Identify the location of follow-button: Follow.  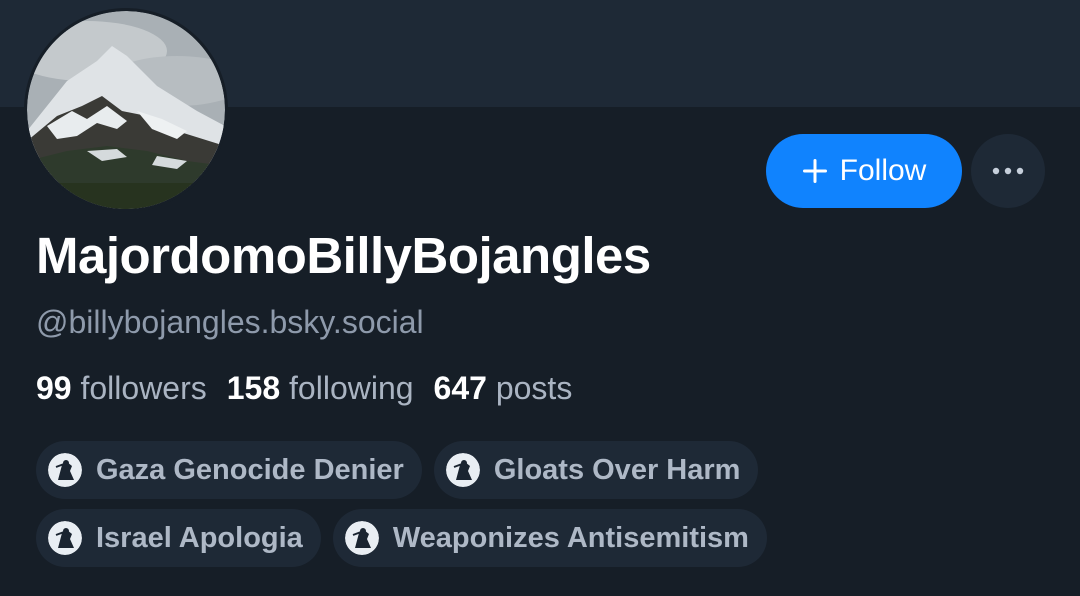
(864, 171).